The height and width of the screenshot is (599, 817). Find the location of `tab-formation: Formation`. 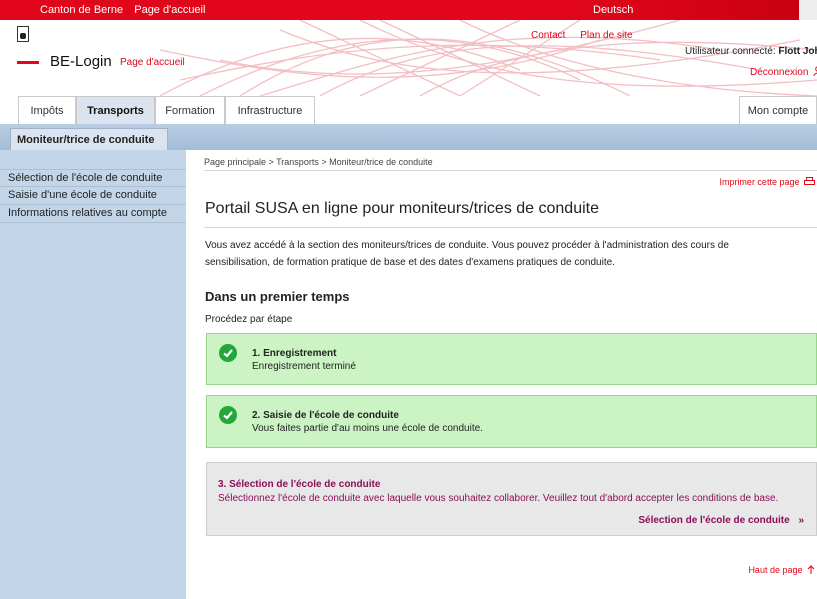

tab-formation: Formation is located at coordinates (190, 110).